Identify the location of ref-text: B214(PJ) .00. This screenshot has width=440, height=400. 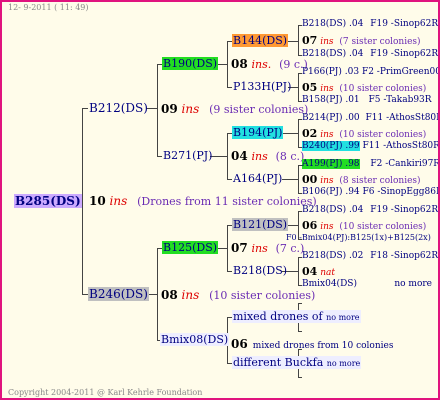
(331, 118).